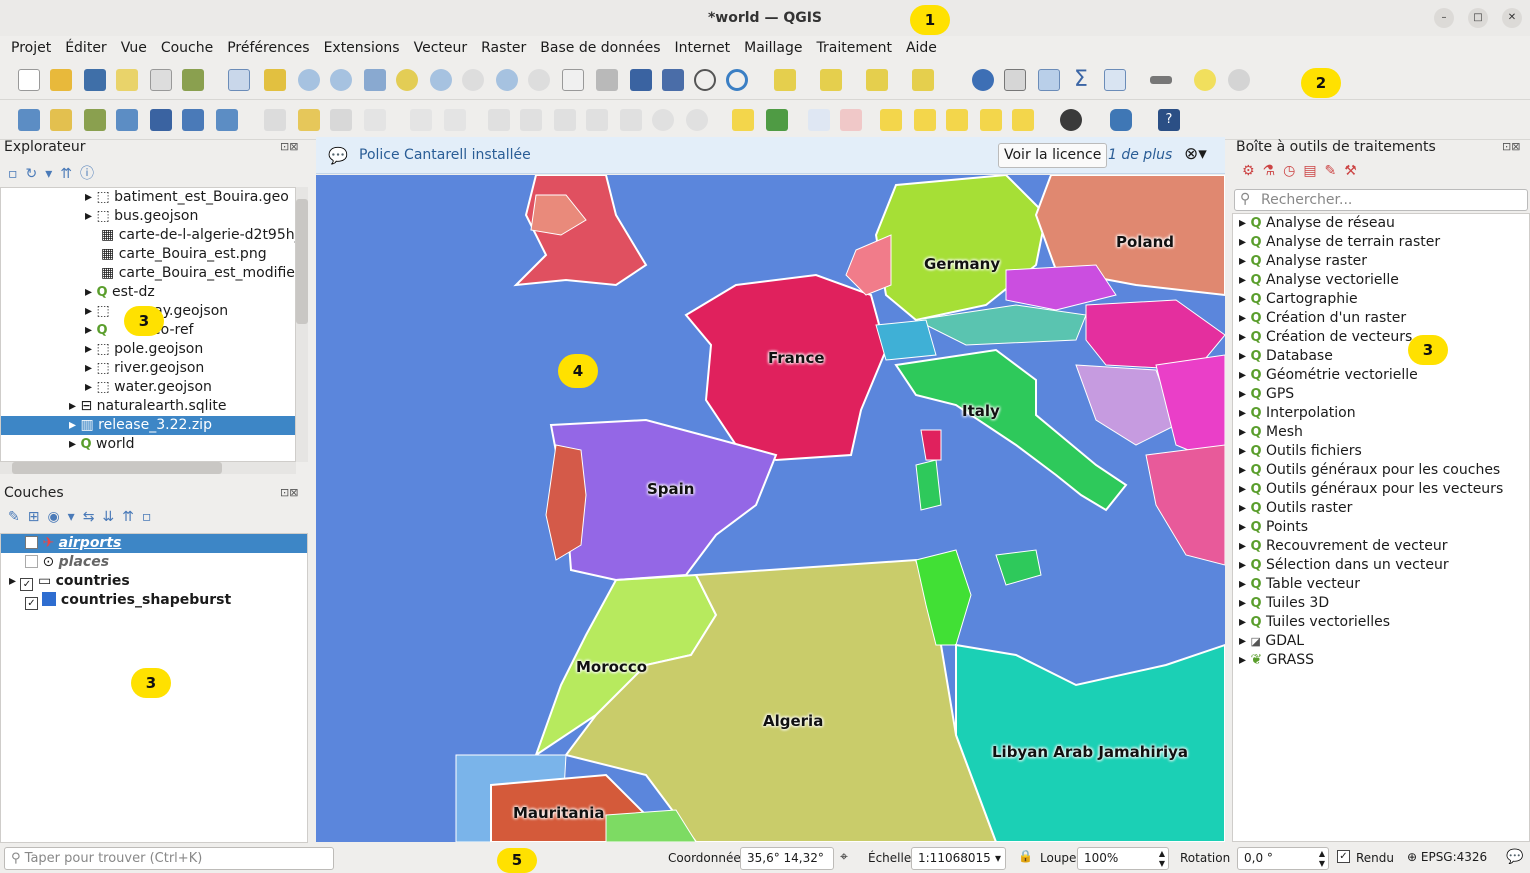 The height and width of the screenshot is (873, 1530). I want to click on tree-item: ▦ carte-de-l-algerie-d2t95h_, so click(198, 235).